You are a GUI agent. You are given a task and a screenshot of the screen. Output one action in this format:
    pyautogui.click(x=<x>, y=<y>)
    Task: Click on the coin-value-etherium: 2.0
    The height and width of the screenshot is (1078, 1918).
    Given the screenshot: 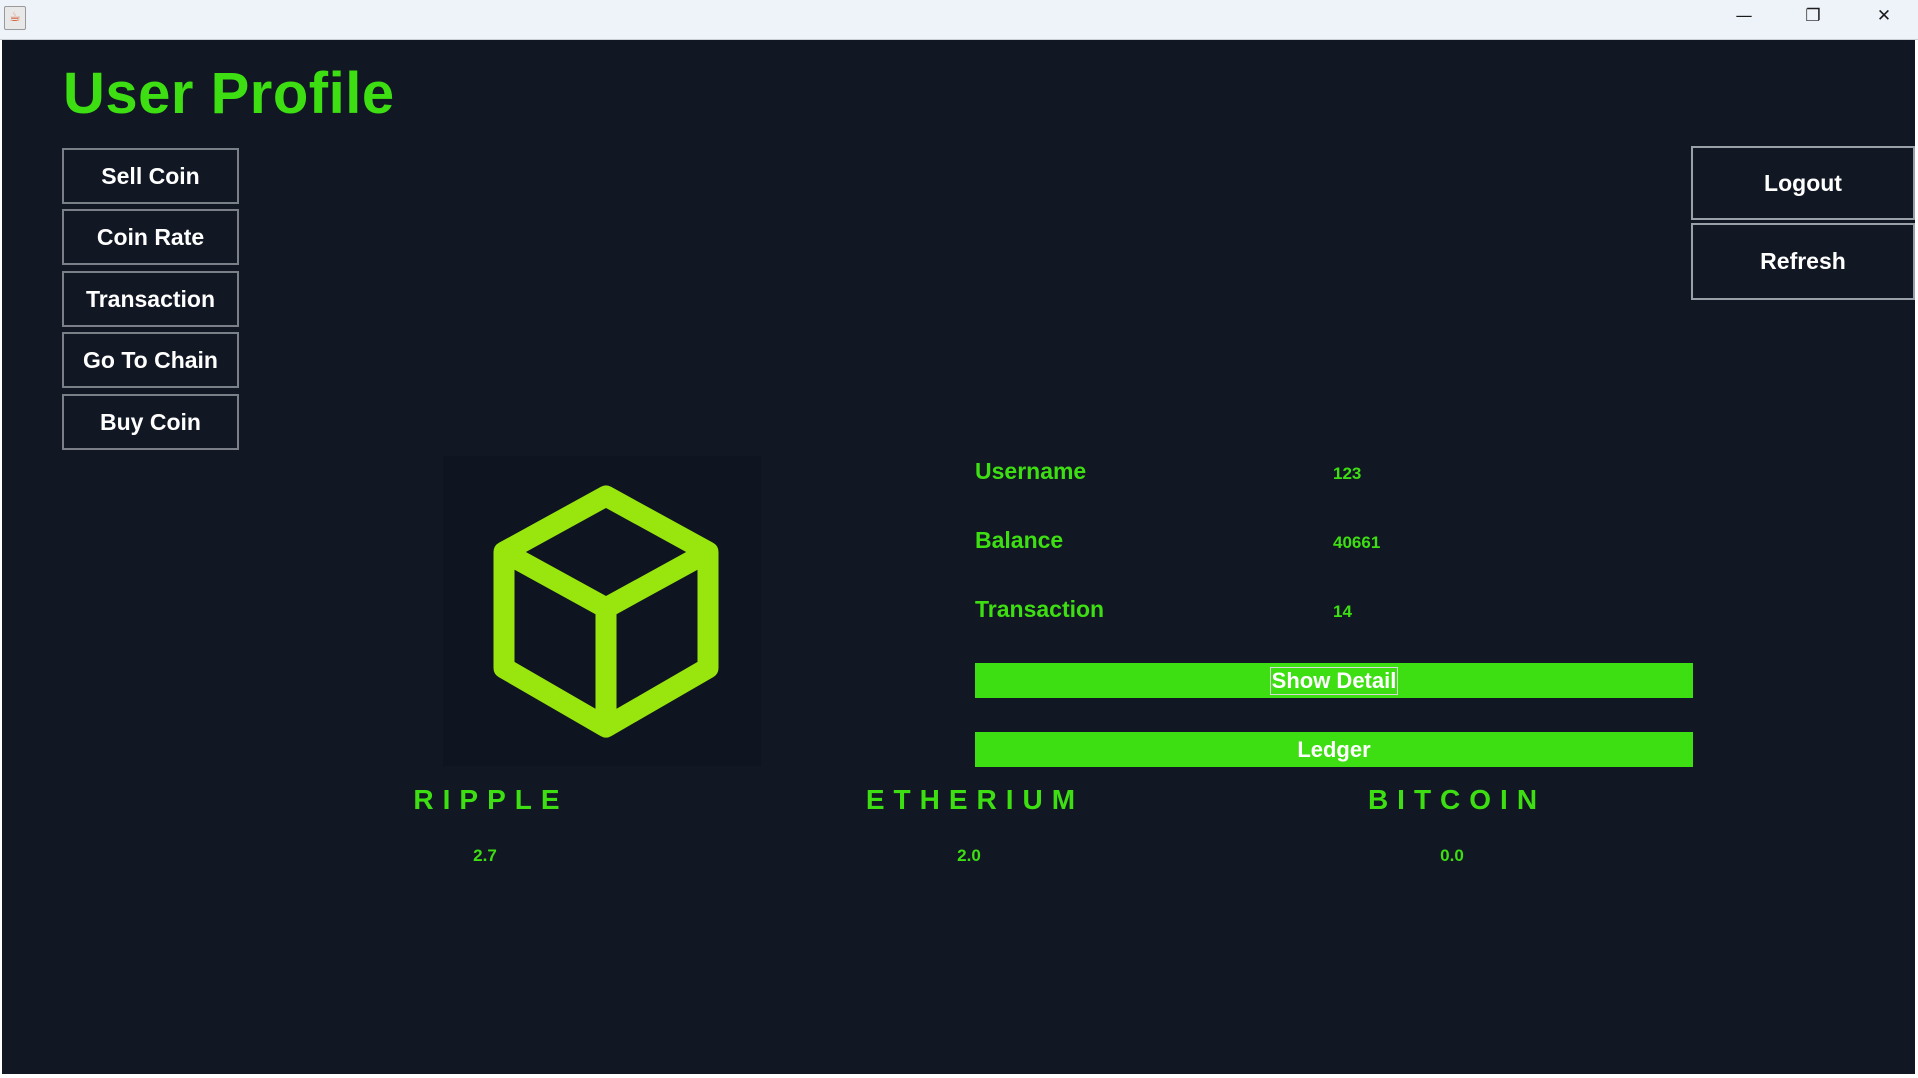 What is the action you would take?
    pyautogui.click(x=969, y=855)
    